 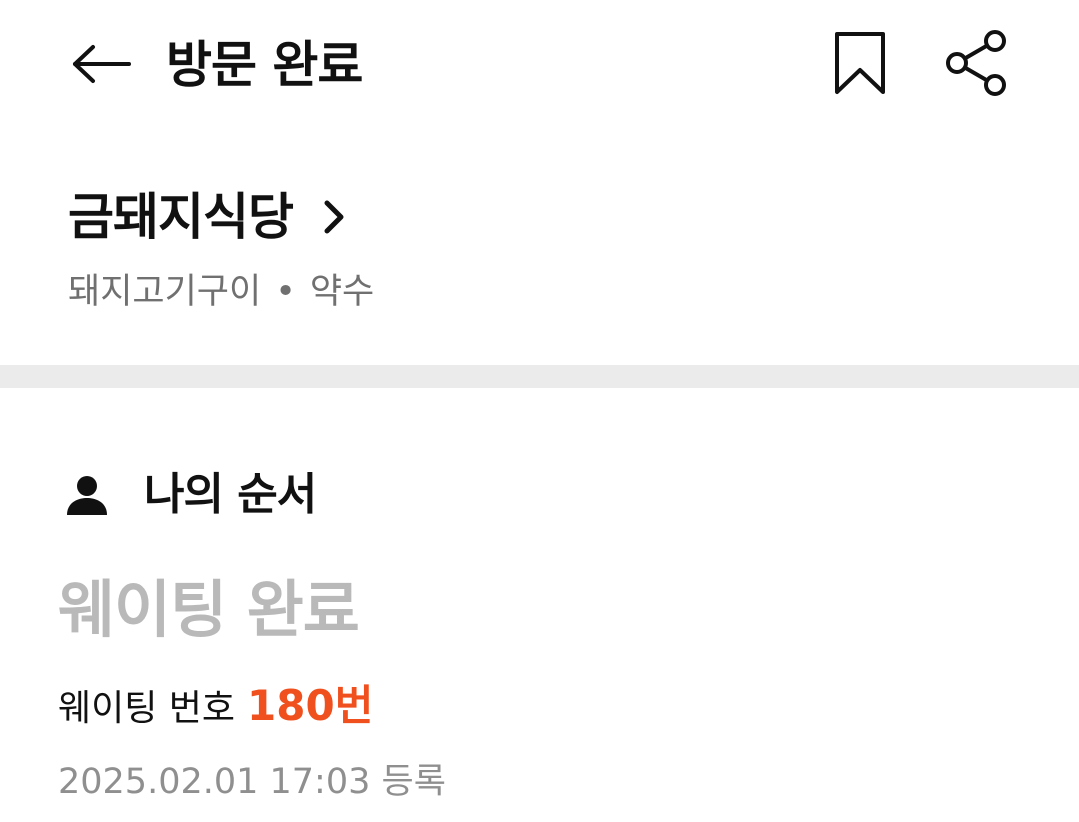 I want to click on share-icon, so click(x=976, y=65).